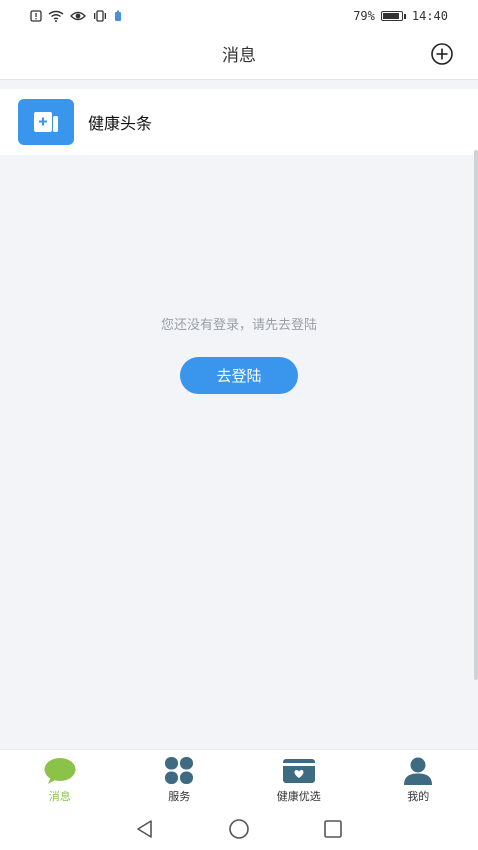 The width and height of the screenshot is (478, 850). What do you see at coordinates (298, 796) in the screenshot?
I see `nav-label: 健康优选` at bounding box center [298, 796].